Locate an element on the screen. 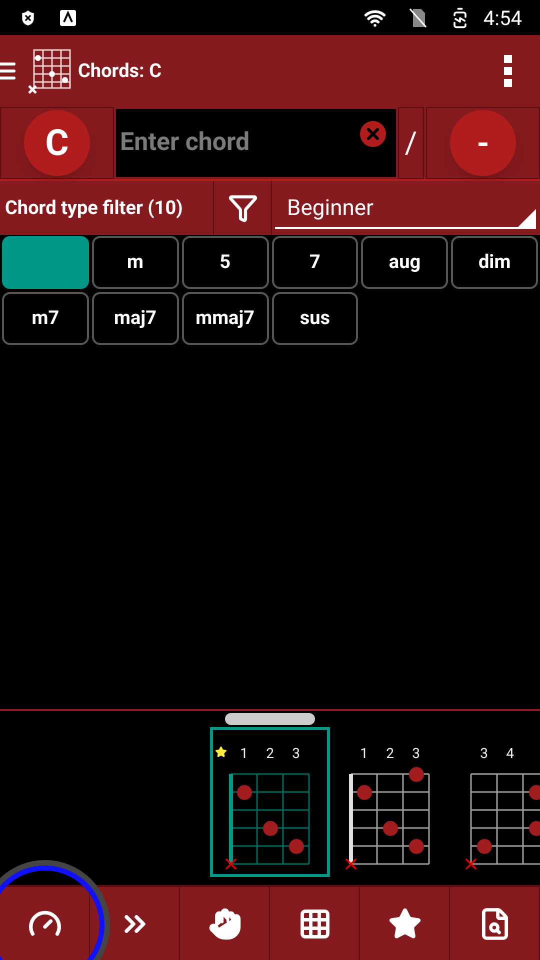 The width and height of the screenshot is (540, 960). chord-type-chip: m7 is located at coordinates (45, 318).